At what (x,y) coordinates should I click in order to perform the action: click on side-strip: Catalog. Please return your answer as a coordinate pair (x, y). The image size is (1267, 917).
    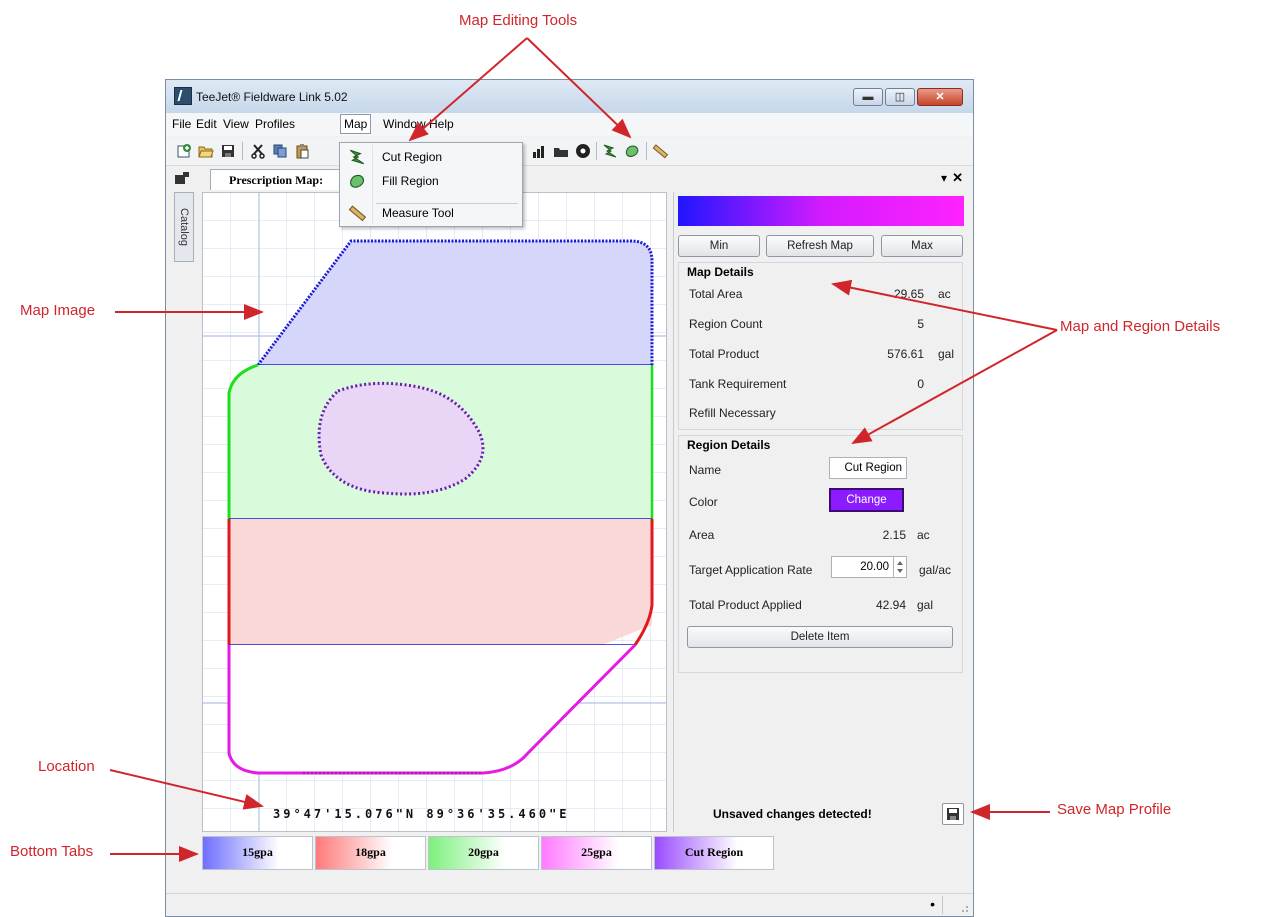
    Looking at the image, I should click on (182, 499).